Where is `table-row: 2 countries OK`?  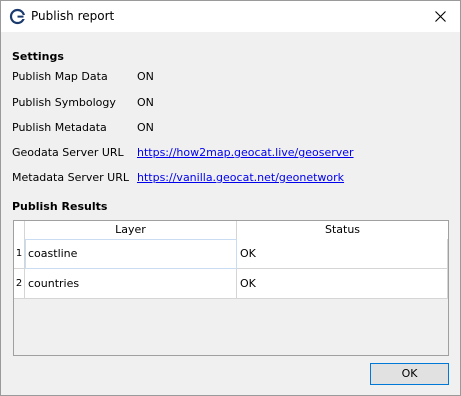 table-row: 2 countries OK is located at coordinates (231, 284).